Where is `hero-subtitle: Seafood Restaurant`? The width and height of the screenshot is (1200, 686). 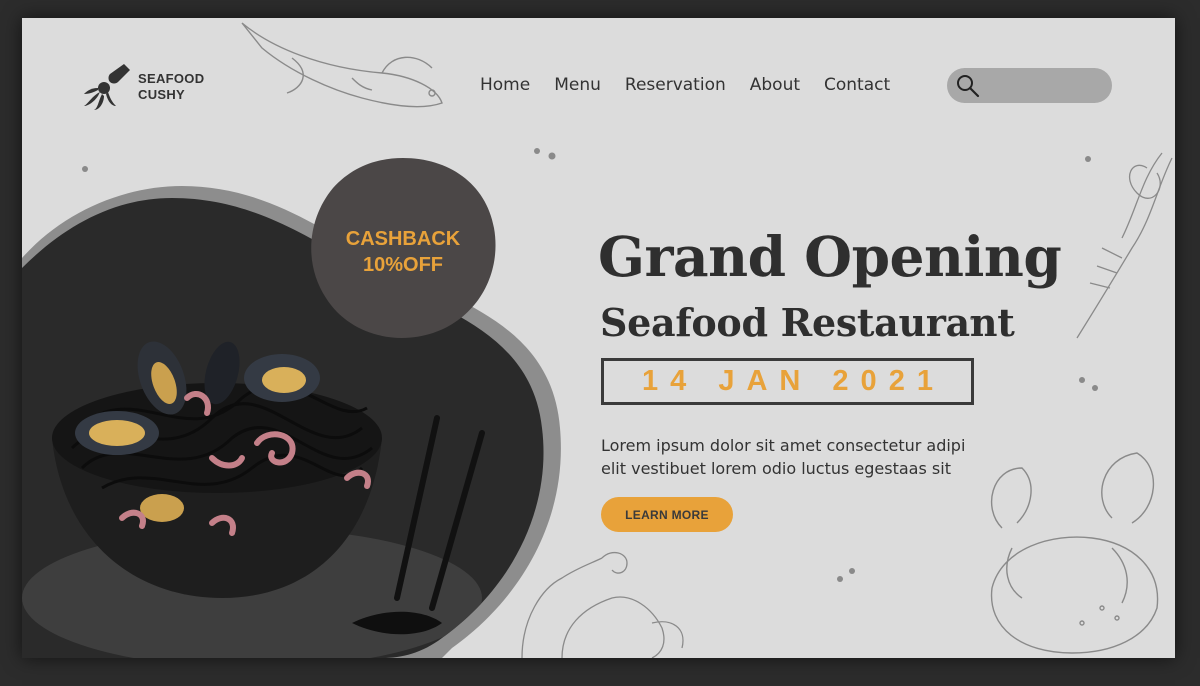 hero-subtitle: Seafood Restaurant is located at coordinates (807, 322).